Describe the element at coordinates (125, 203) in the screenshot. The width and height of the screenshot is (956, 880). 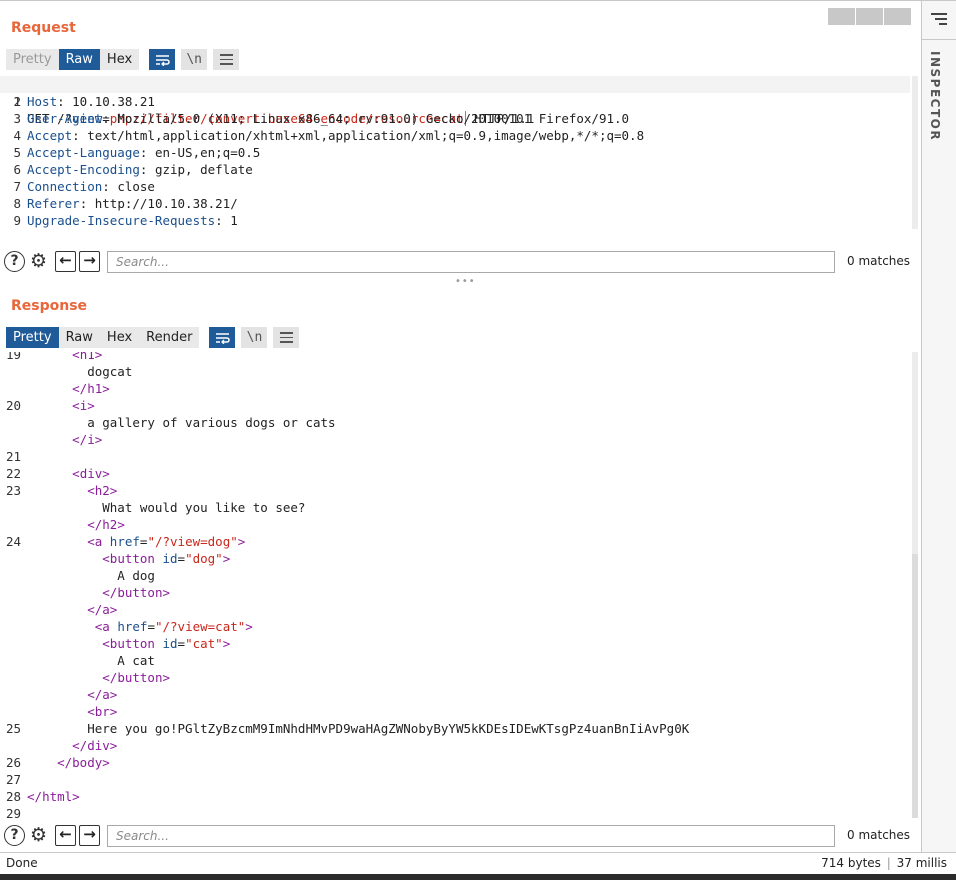
I see `request-header-line: 8 Referer: http://10.10.38.21/` at that location.